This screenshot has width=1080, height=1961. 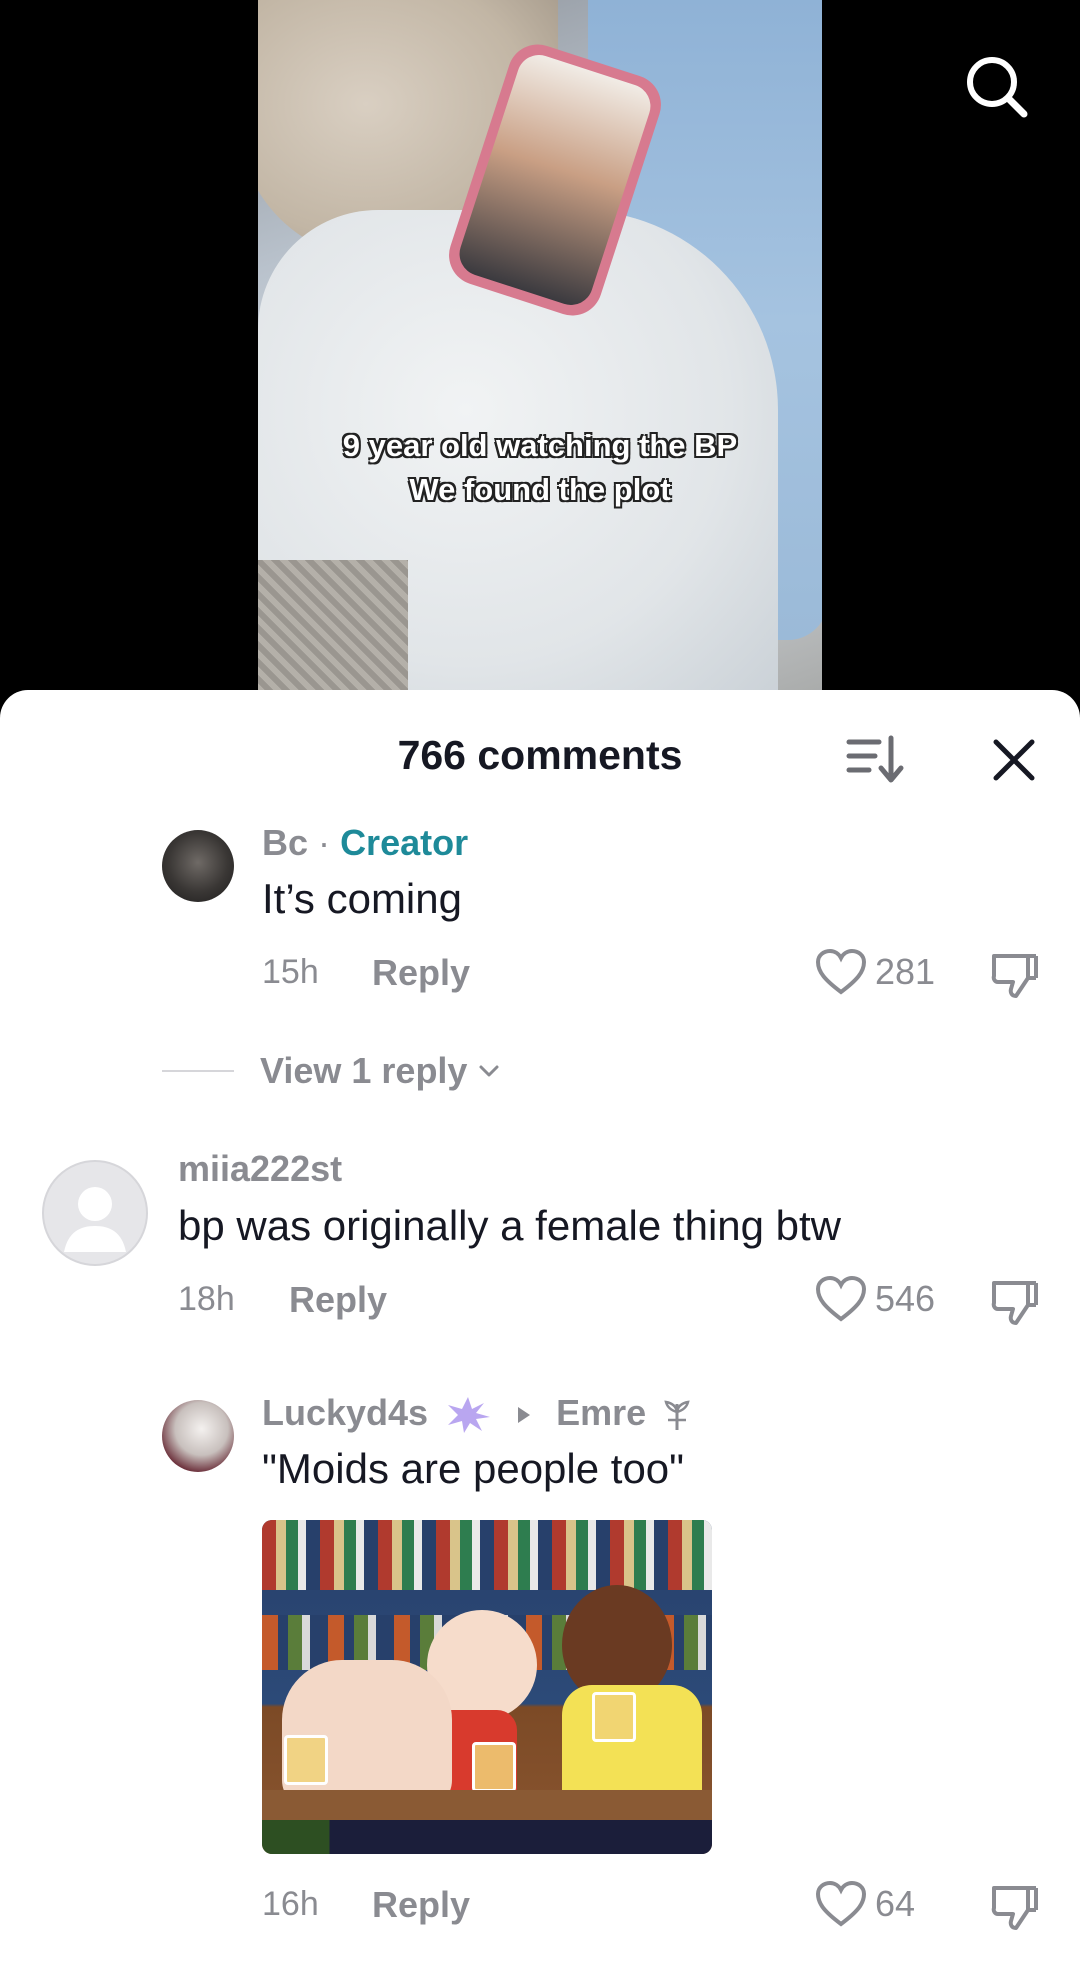 What do you see at coordinates (95, 1219) in the screenshot?
I see `default-avatar-icon` at bounding box center [95, 1219].